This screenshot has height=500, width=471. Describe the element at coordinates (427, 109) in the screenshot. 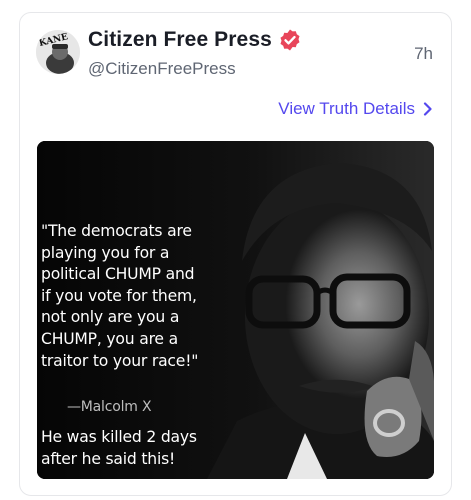

I see `chevron-right-icon` at that location.